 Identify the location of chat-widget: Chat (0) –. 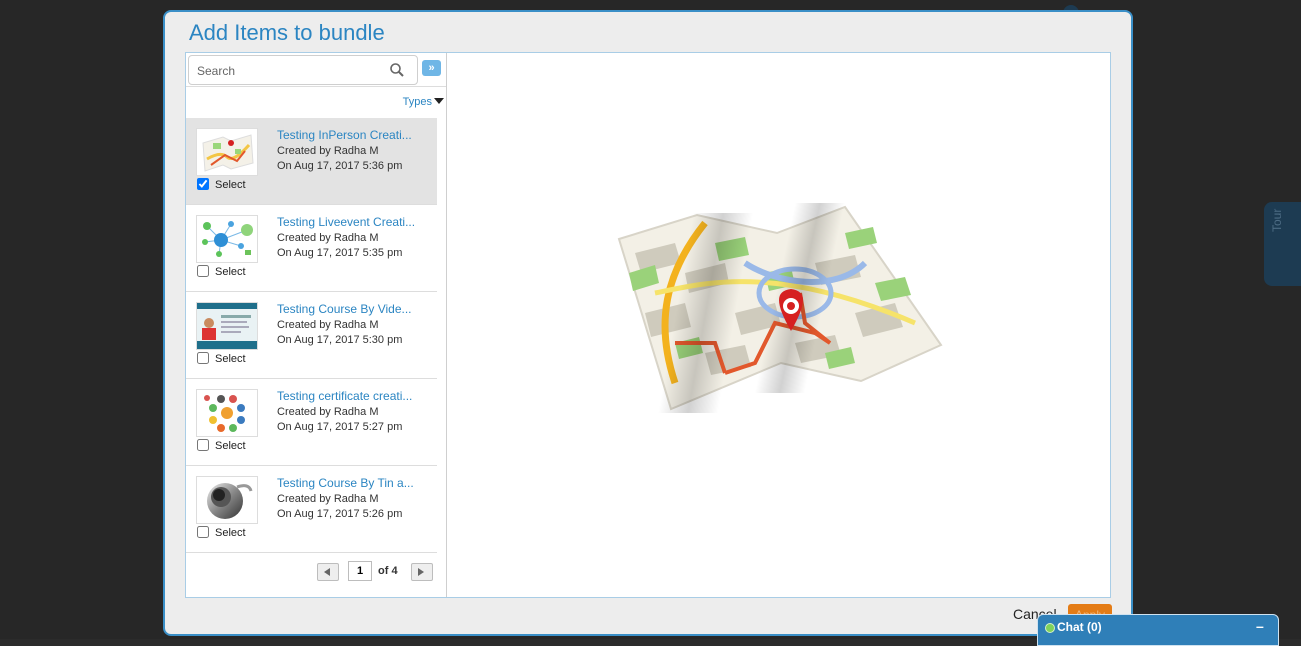
(1158, 630).